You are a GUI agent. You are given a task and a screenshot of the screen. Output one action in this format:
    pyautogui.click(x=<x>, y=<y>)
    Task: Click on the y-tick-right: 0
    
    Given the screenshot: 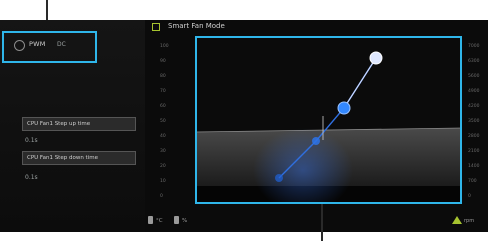 What is the action you would take?
    pyautogui.click(x=469, y=196)
    